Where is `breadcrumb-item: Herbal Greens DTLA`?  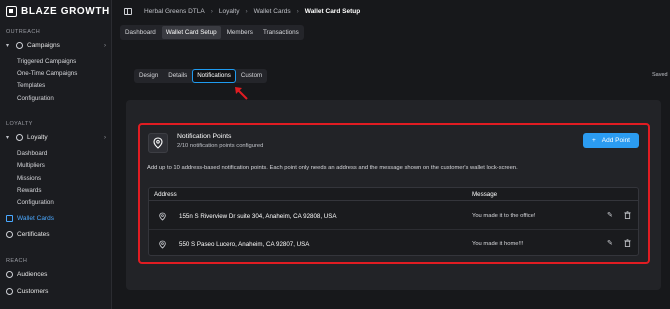
breadcrumb-item: Herbal Greens DTLA is located at coordinates (174, 11).